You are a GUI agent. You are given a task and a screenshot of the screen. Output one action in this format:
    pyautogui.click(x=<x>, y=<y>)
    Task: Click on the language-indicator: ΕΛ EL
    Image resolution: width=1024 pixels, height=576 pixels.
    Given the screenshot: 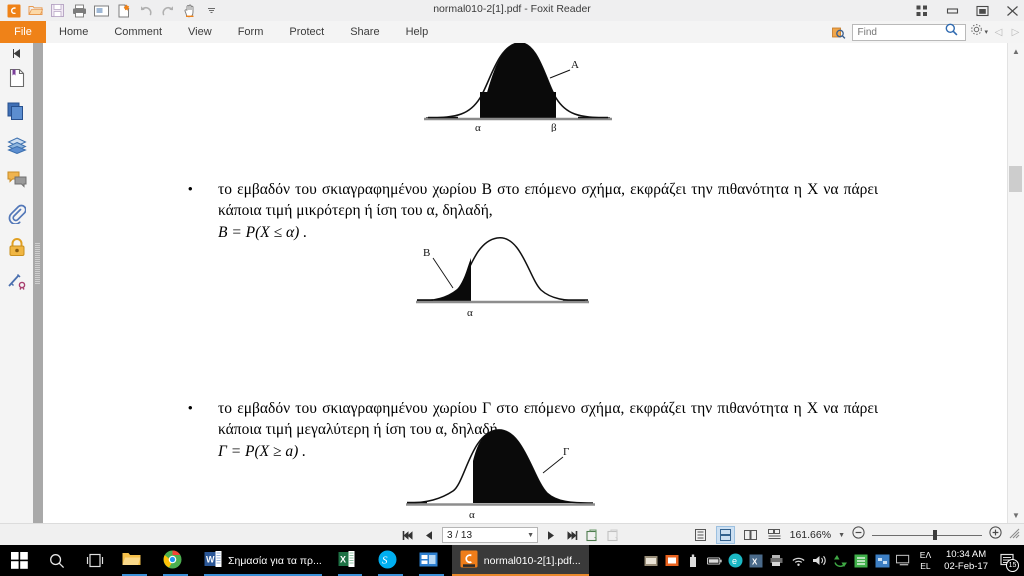 What is the action you would take?
    pyautogui.click(x=925, y=561)
    